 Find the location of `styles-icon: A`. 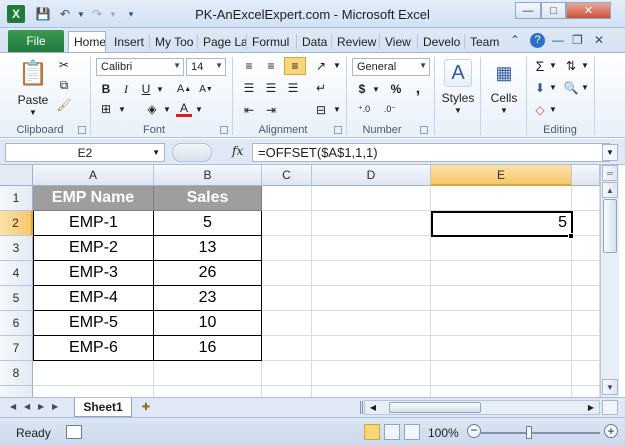

styles-icon: A is located at coordinates (458, 73).